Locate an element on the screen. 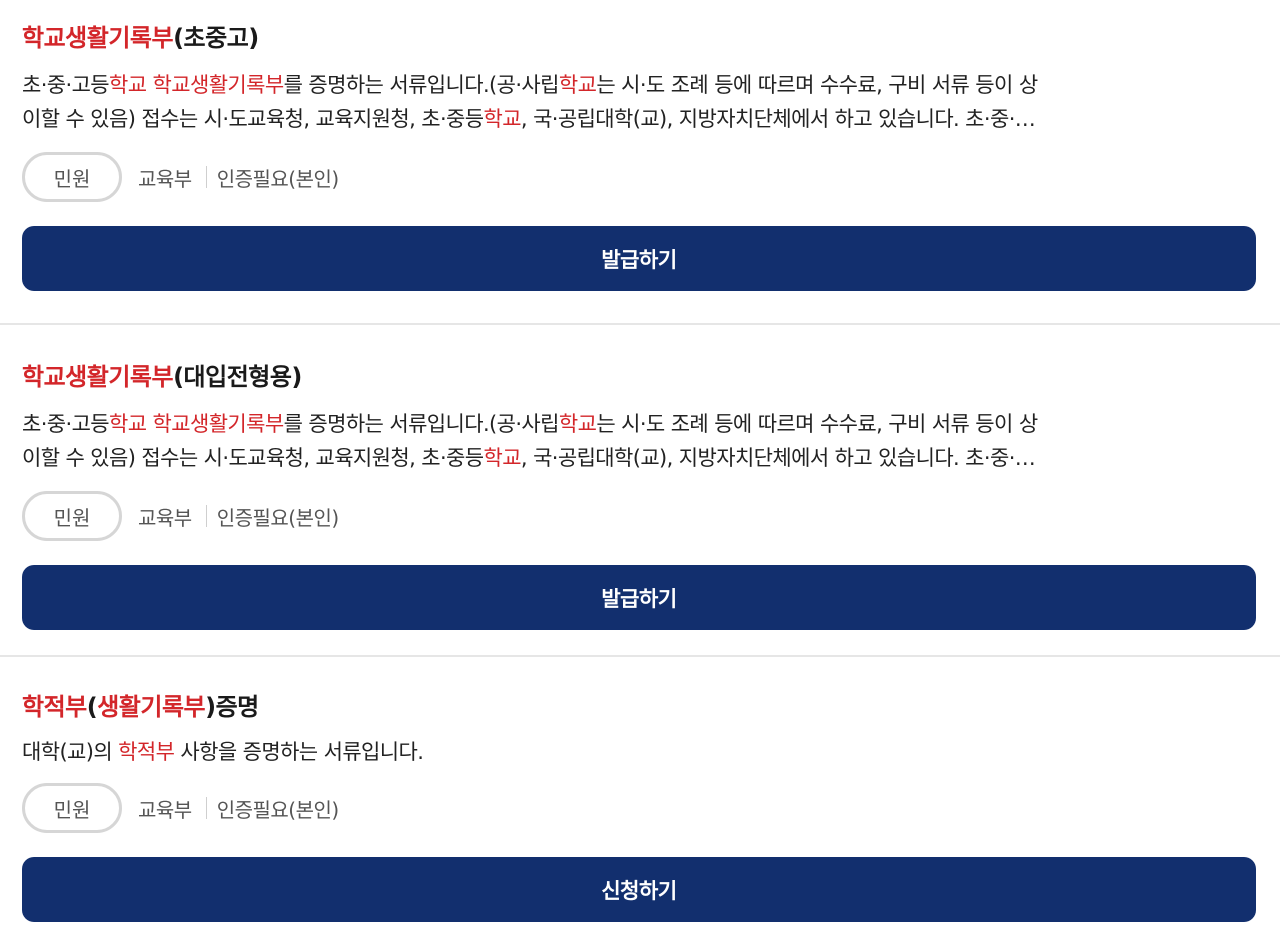  service-description: 대학(교)의 학적부 사항을 증명하는 서류입니다. is located at coordinates (639, 752).